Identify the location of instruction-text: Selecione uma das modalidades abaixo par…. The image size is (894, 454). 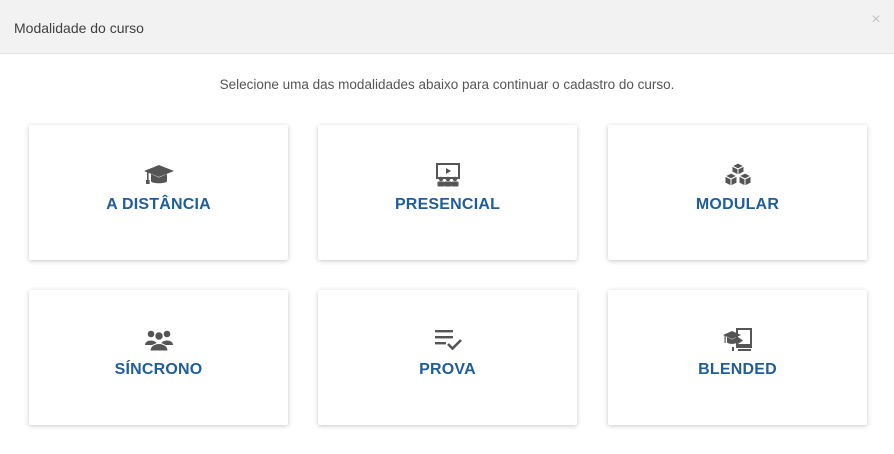
(447, 84).